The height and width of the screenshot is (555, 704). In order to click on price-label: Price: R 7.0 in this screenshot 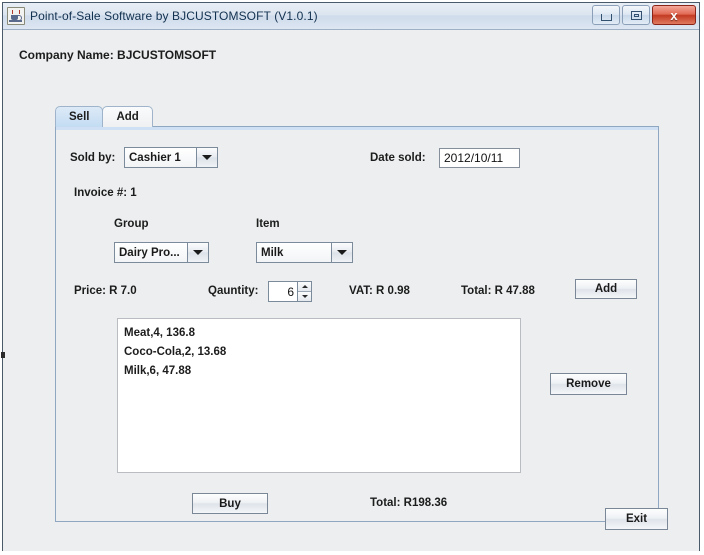, I will do `click(105, 291)`.